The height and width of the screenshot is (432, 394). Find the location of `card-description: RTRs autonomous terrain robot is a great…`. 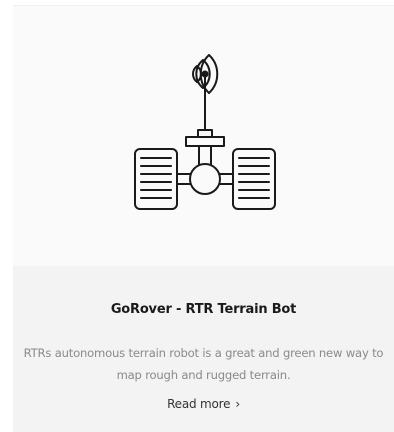

card-description: RTRs autonomous terrain robot is a great… is located at coordinates (203, 364).